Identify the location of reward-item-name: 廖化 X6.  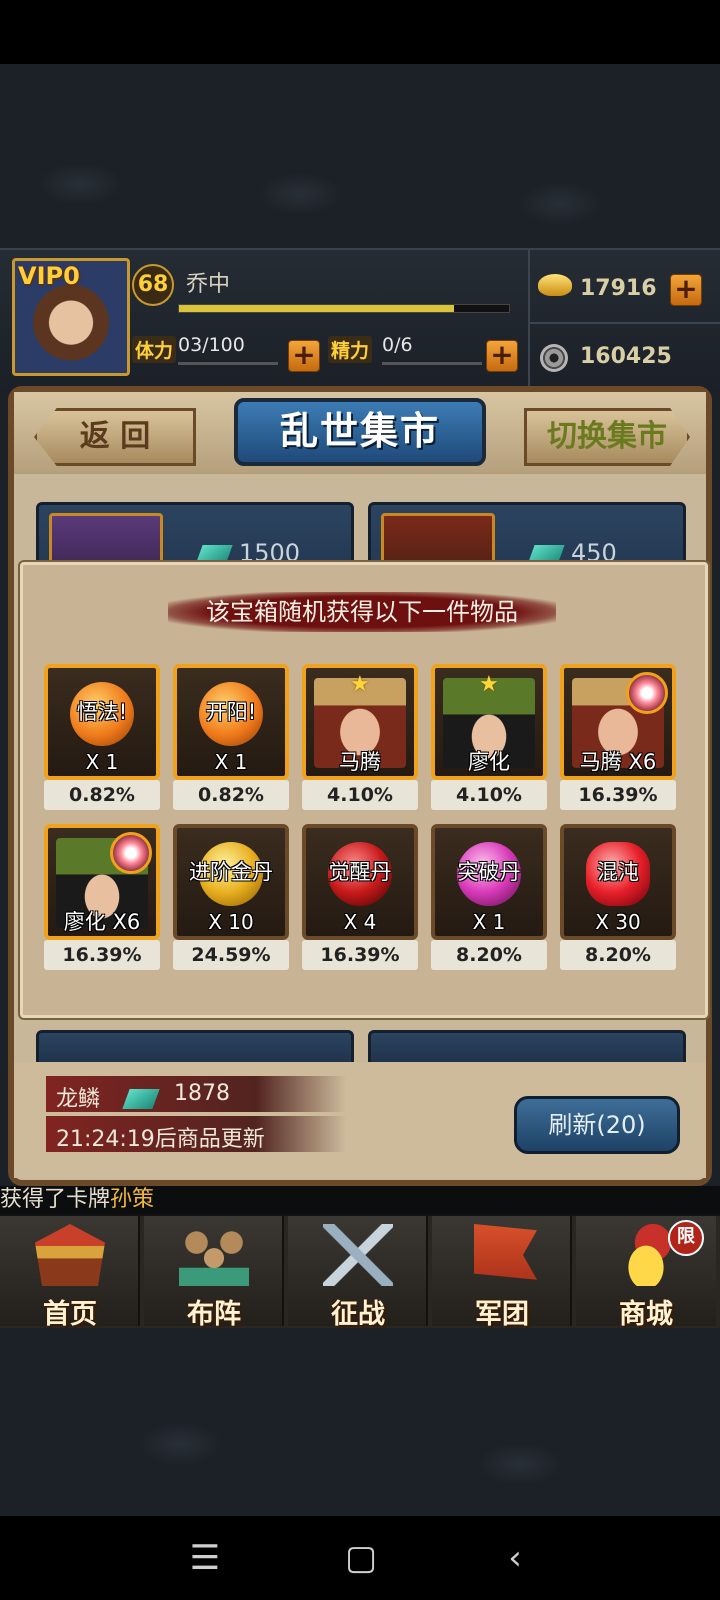
(102, 922).